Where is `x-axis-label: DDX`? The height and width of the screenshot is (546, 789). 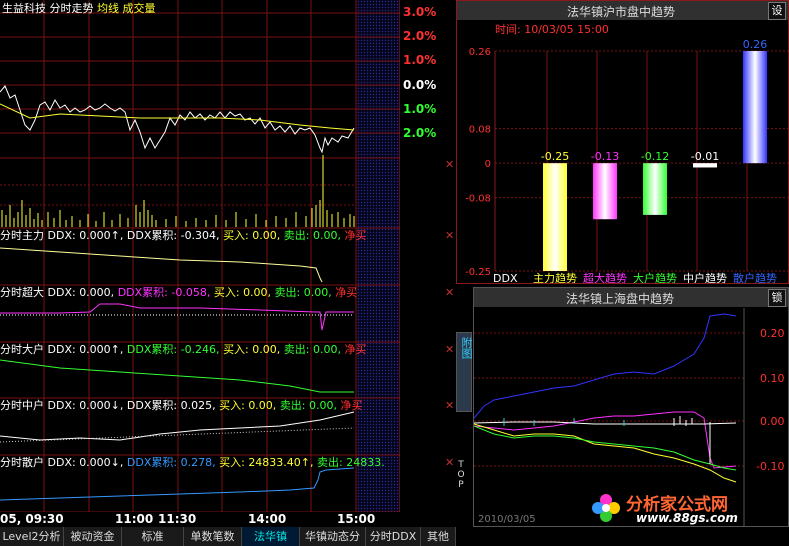 x-axis-label: DDX is located at coordinates (505, 277).